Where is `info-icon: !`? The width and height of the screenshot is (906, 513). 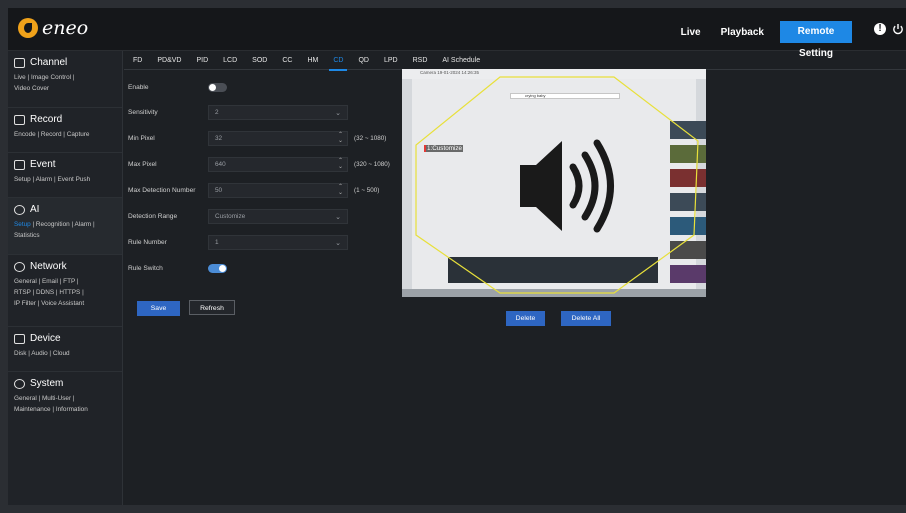 info-icon: ! is located at coordinates (880, 29).